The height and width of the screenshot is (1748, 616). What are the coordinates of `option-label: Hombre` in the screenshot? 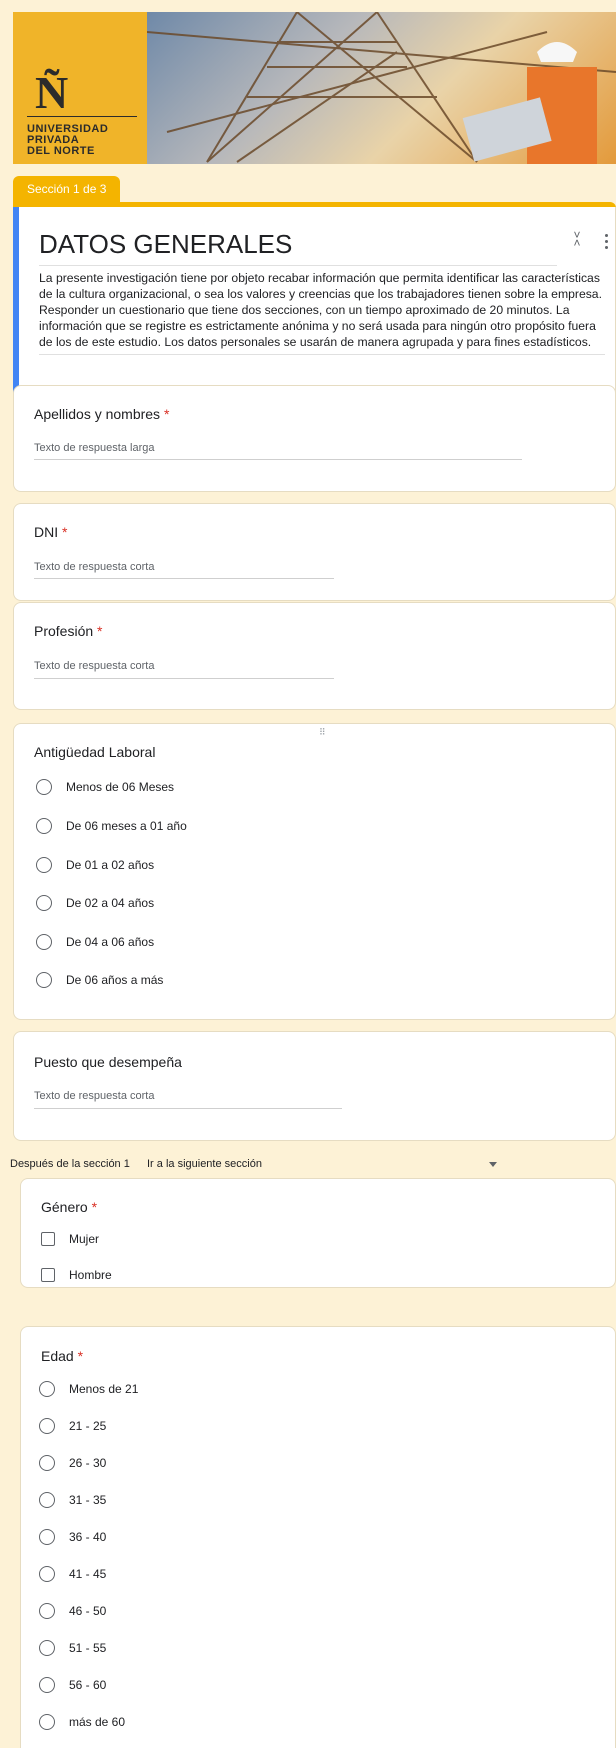 It's located at (90, 1275).